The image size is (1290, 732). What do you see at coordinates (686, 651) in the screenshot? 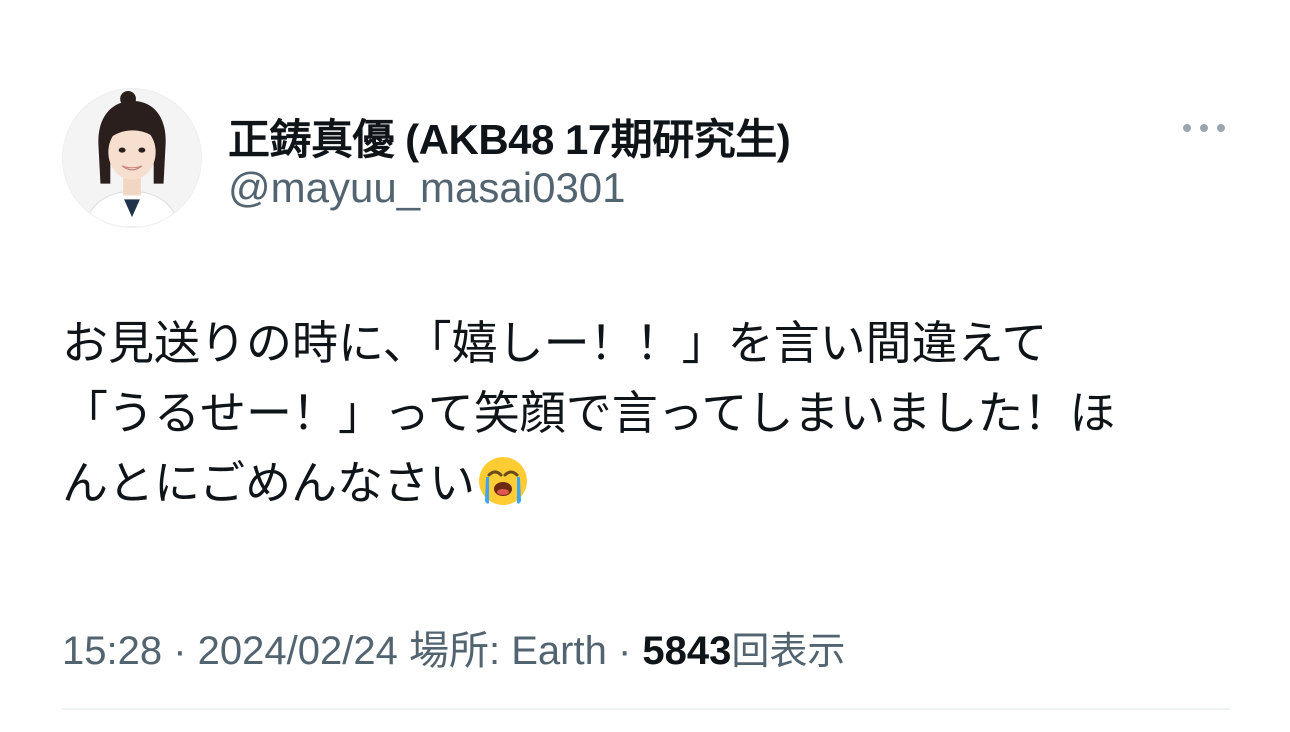
I see `views-count: 5843` at bounding box center [686, 651].